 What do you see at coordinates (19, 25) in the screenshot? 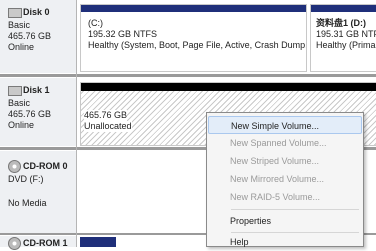
I see `disk0-type: Basic` at bounding box center [19, 25].